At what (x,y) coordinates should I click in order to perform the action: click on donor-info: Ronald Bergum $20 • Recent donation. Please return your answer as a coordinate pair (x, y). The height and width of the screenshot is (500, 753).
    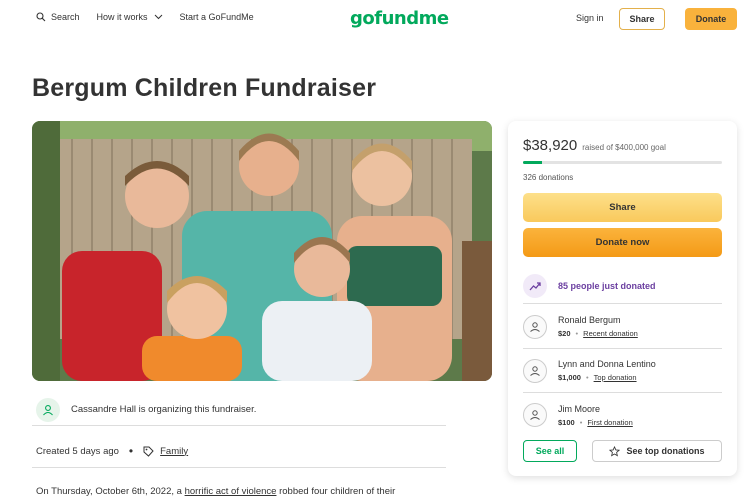
    Looking at the image, I should click on (598, 326).